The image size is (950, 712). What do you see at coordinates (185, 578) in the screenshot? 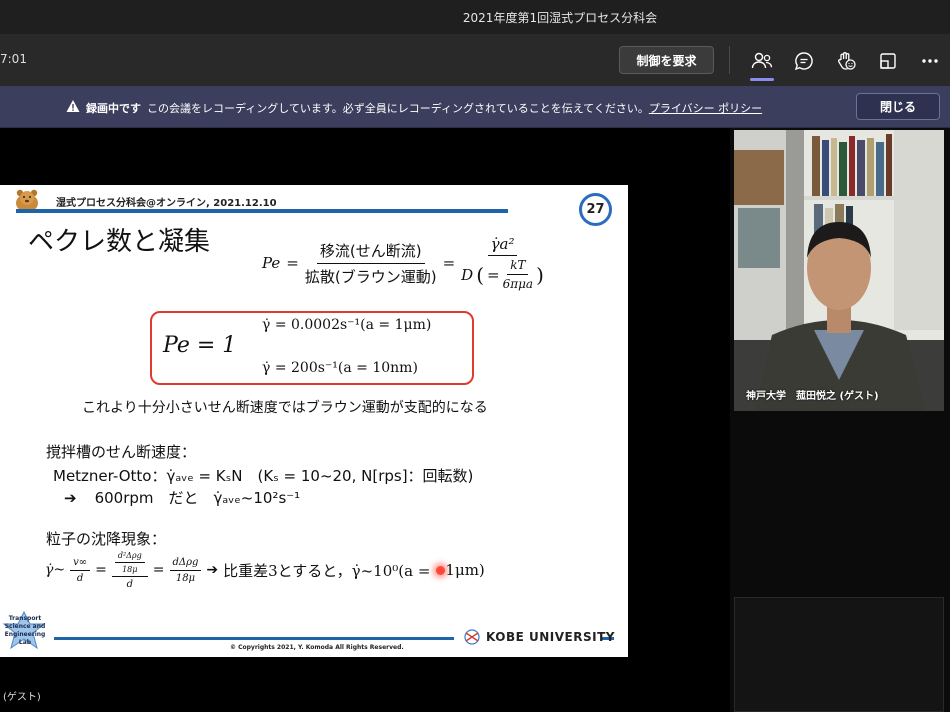
I see `simplified-denominator: 18μ` at bounding box center [185, 578].